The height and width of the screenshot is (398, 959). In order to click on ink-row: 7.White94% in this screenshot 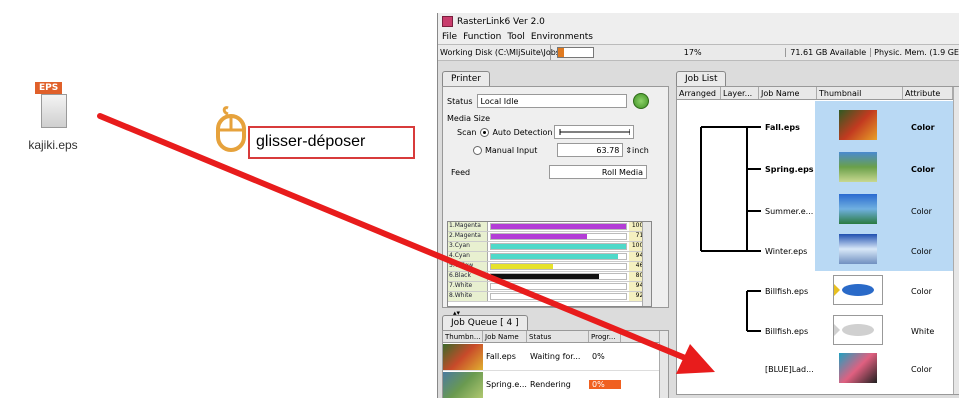, I will do `click(549, 287)`.